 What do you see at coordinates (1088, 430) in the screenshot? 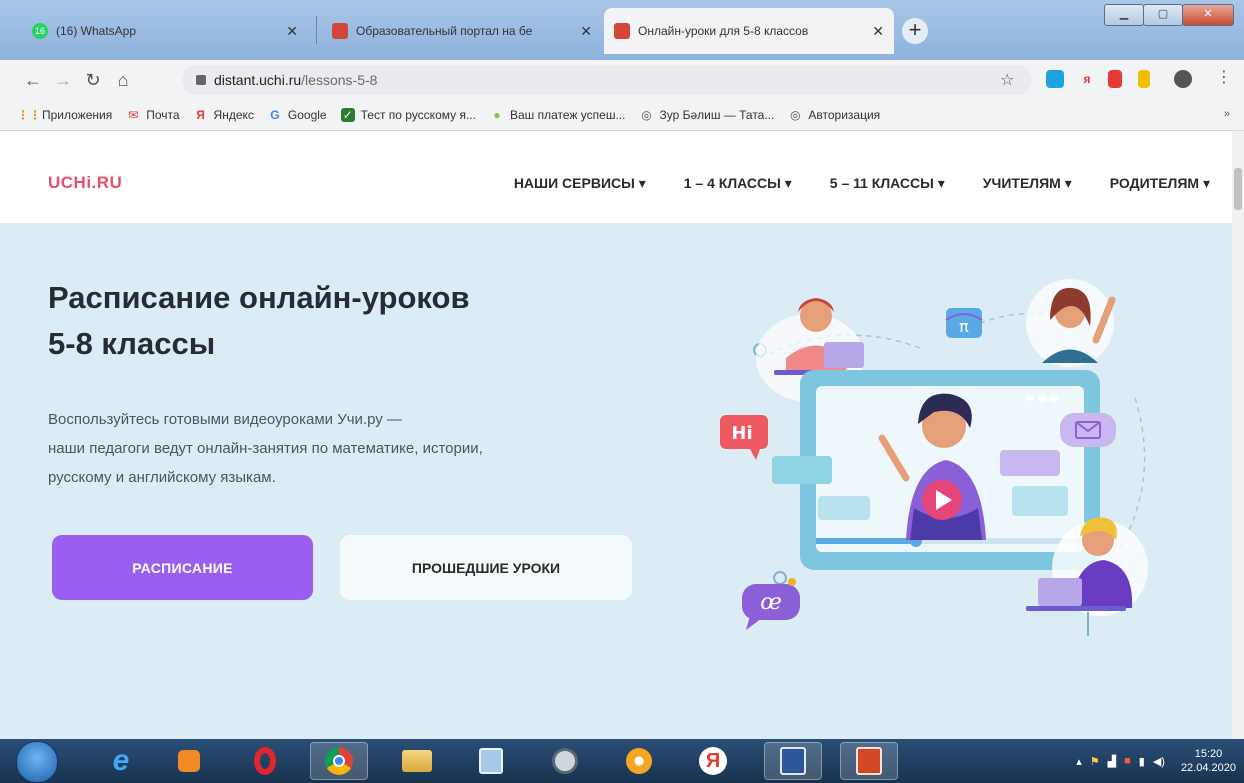
I see `mail-bubble` at bounding box center [1088, 430].